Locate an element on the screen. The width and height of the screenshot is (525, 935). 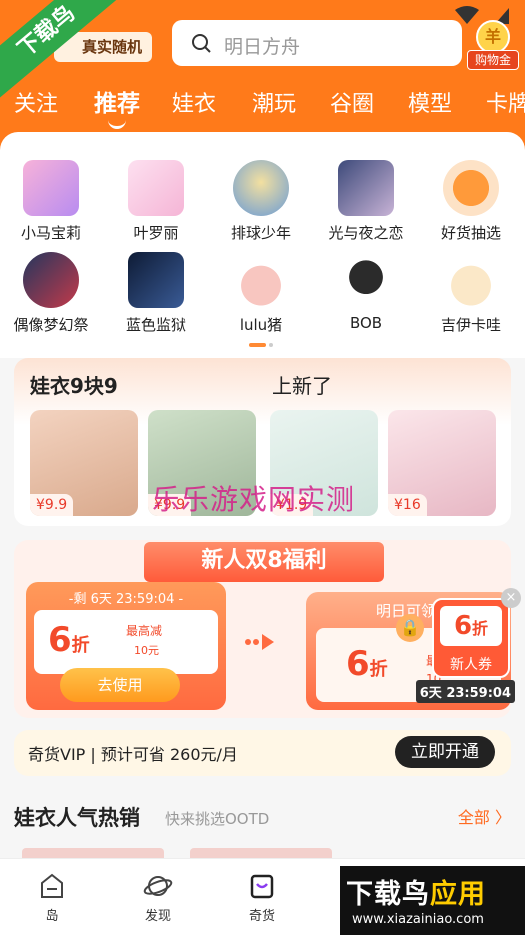
page-indicator is located at coordinates (262, 345).